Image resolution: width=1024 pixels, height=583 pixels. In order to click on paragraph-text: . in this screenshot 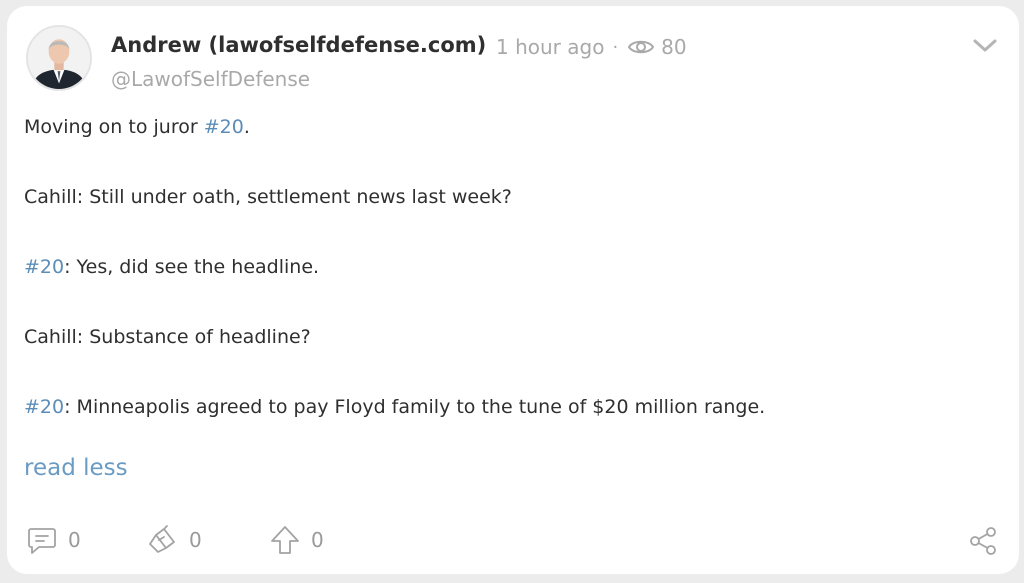, I will do `click(246, 127)`.